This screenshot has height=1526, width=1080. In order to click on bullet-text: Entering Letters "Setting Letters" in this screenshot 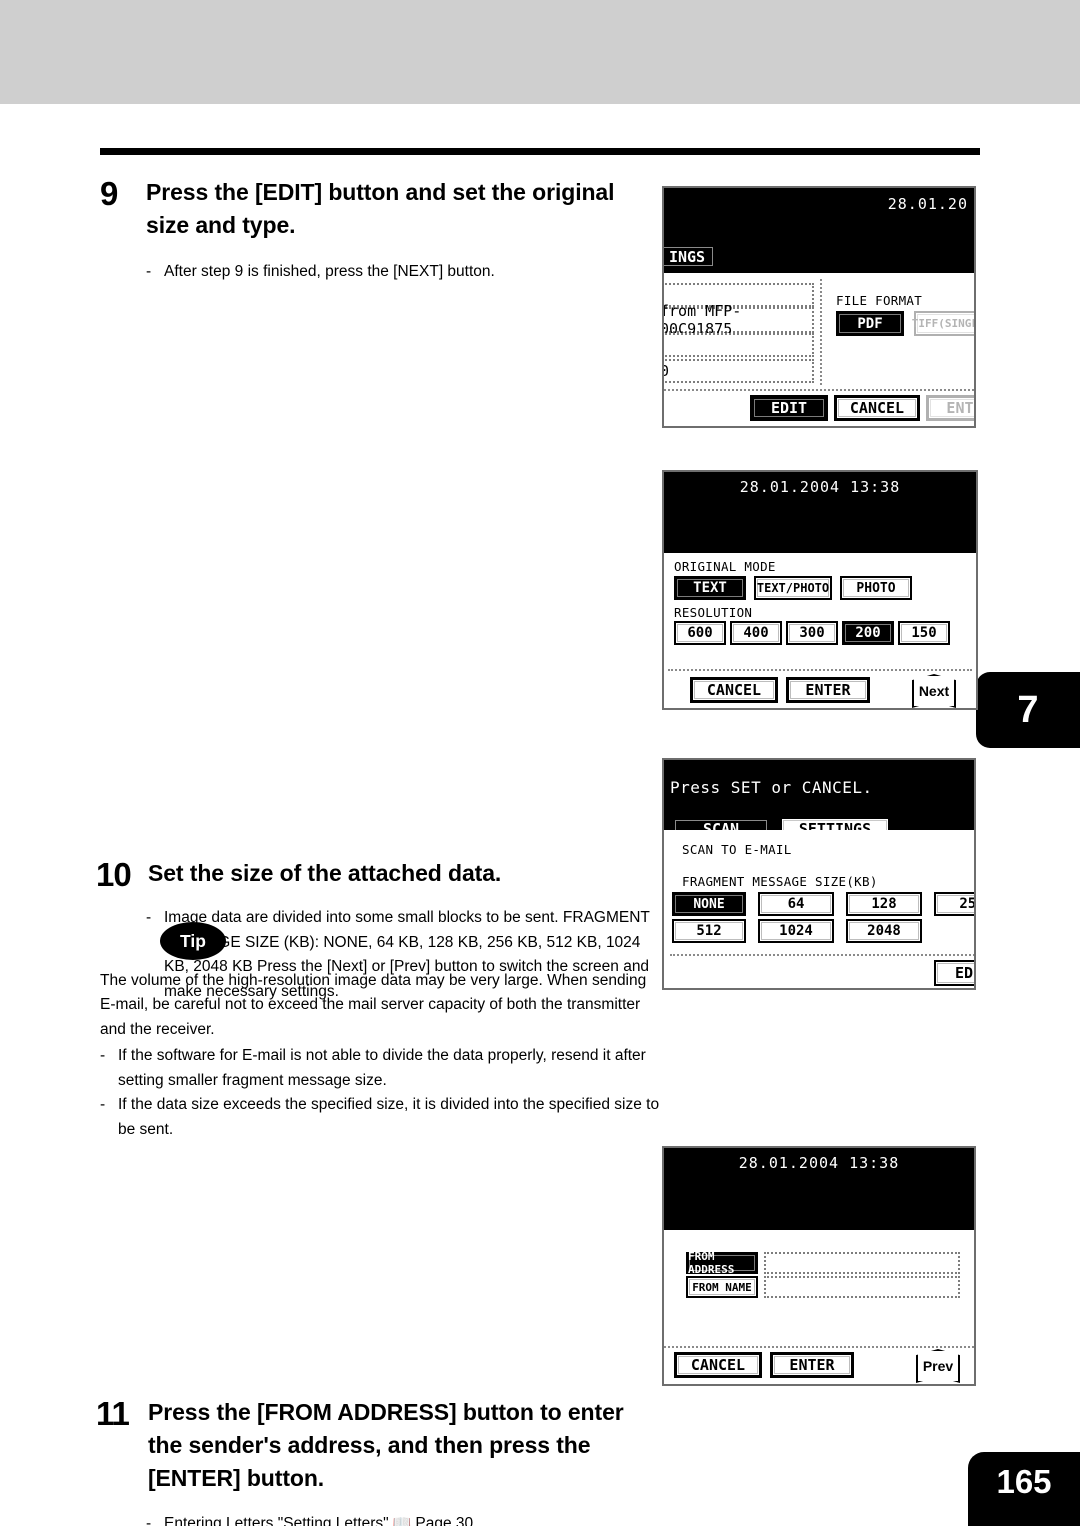, I will do `click(276, 1520)`.